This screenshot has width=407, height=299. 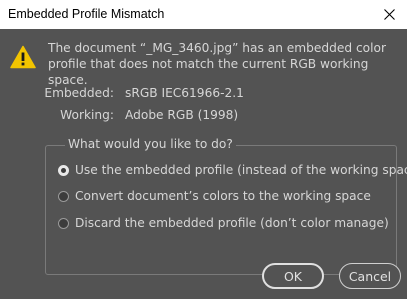 I want to click on embedded-label-wrap: Embedded:, so click(x=57, y=94).